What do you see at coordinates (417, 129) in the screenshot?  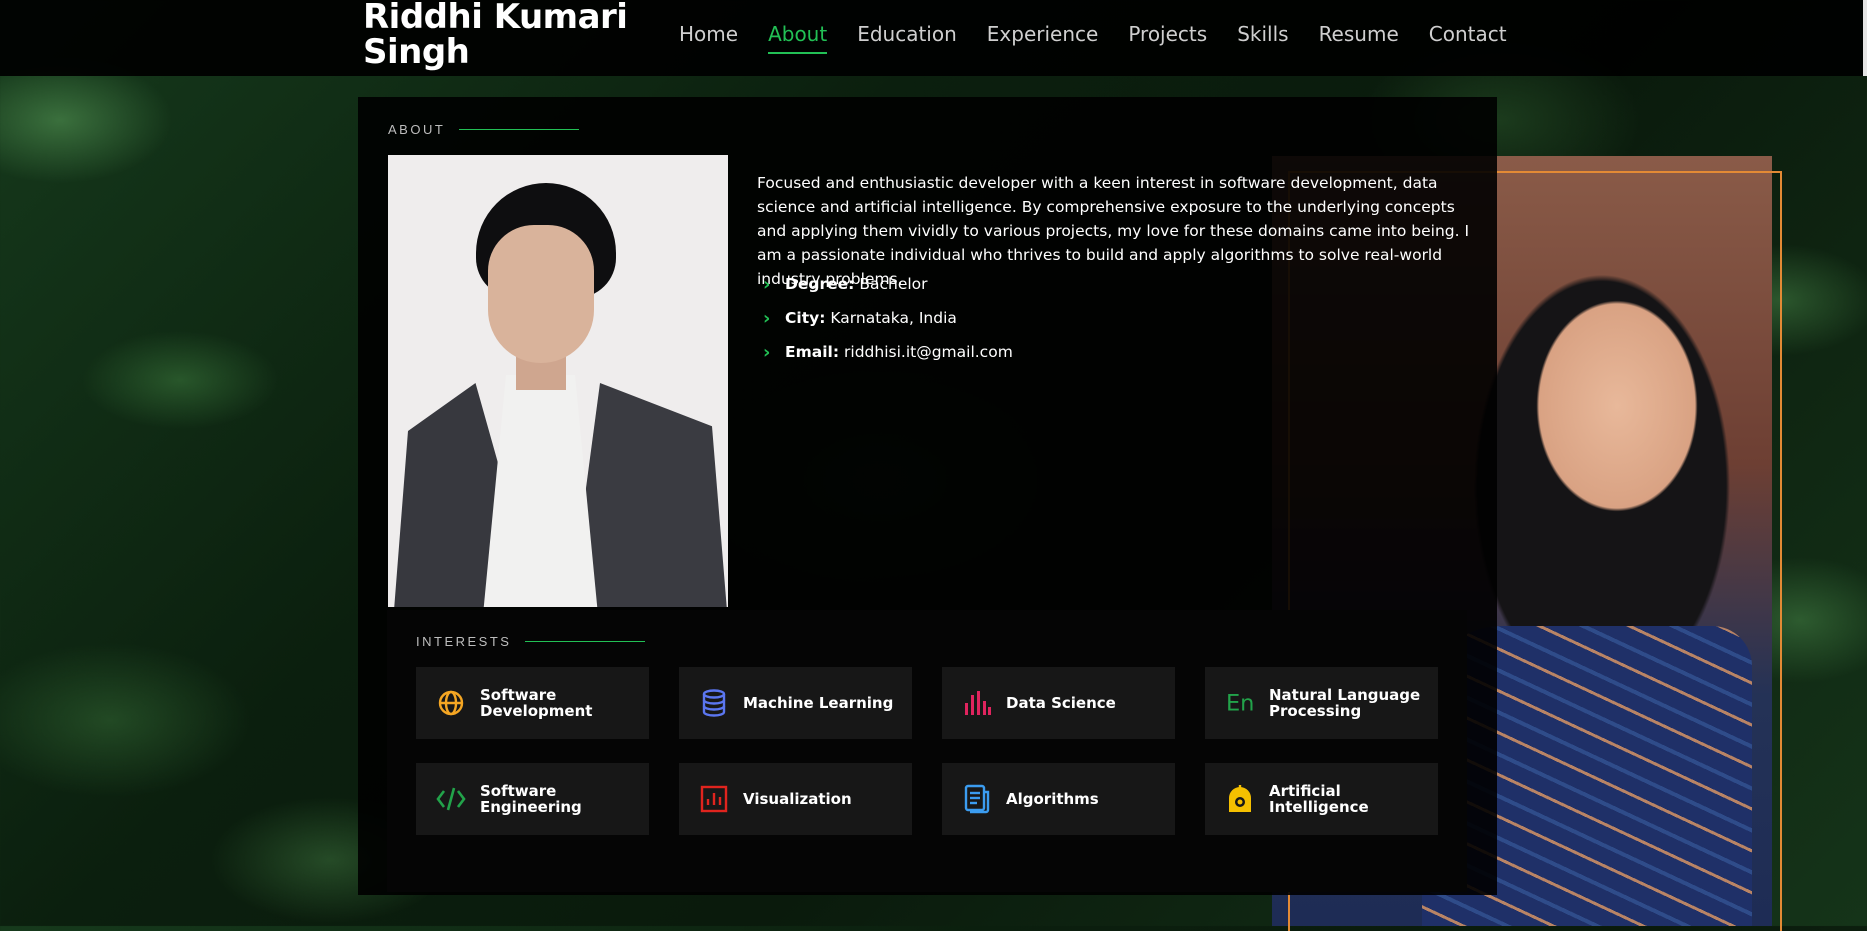 I see `about-title-text: ABOUT` at bounding box center [417, 129].